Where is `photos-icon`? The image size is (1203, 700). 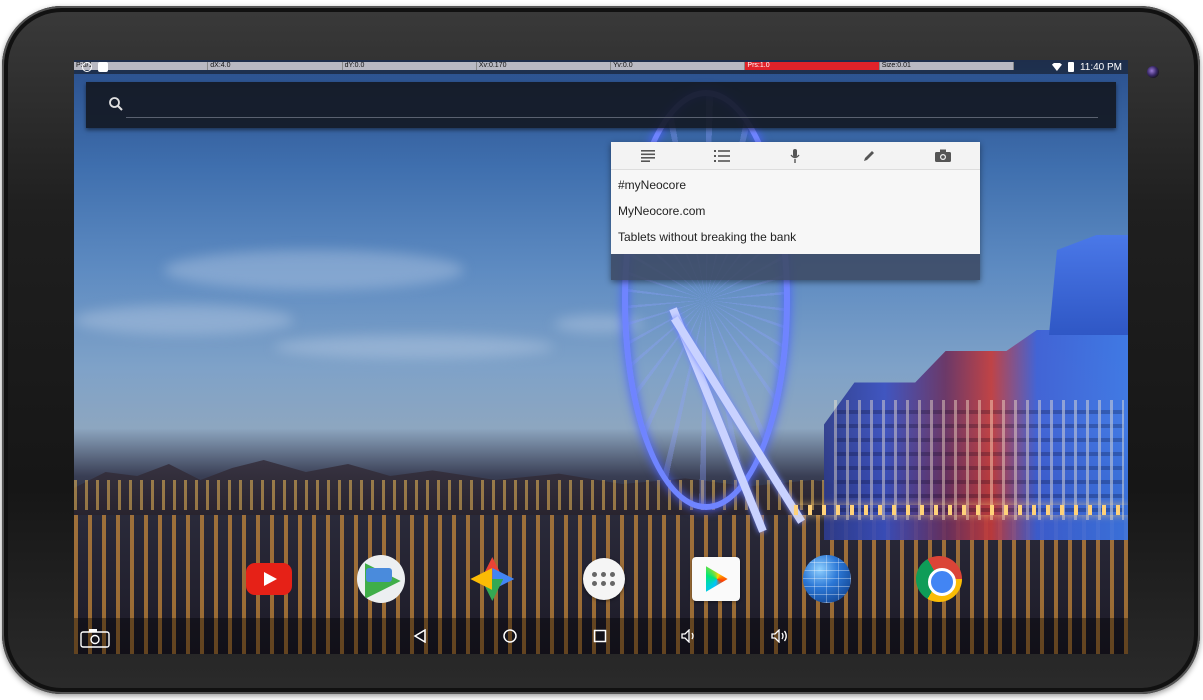 photos-icon is located at coordinates (492, 579).